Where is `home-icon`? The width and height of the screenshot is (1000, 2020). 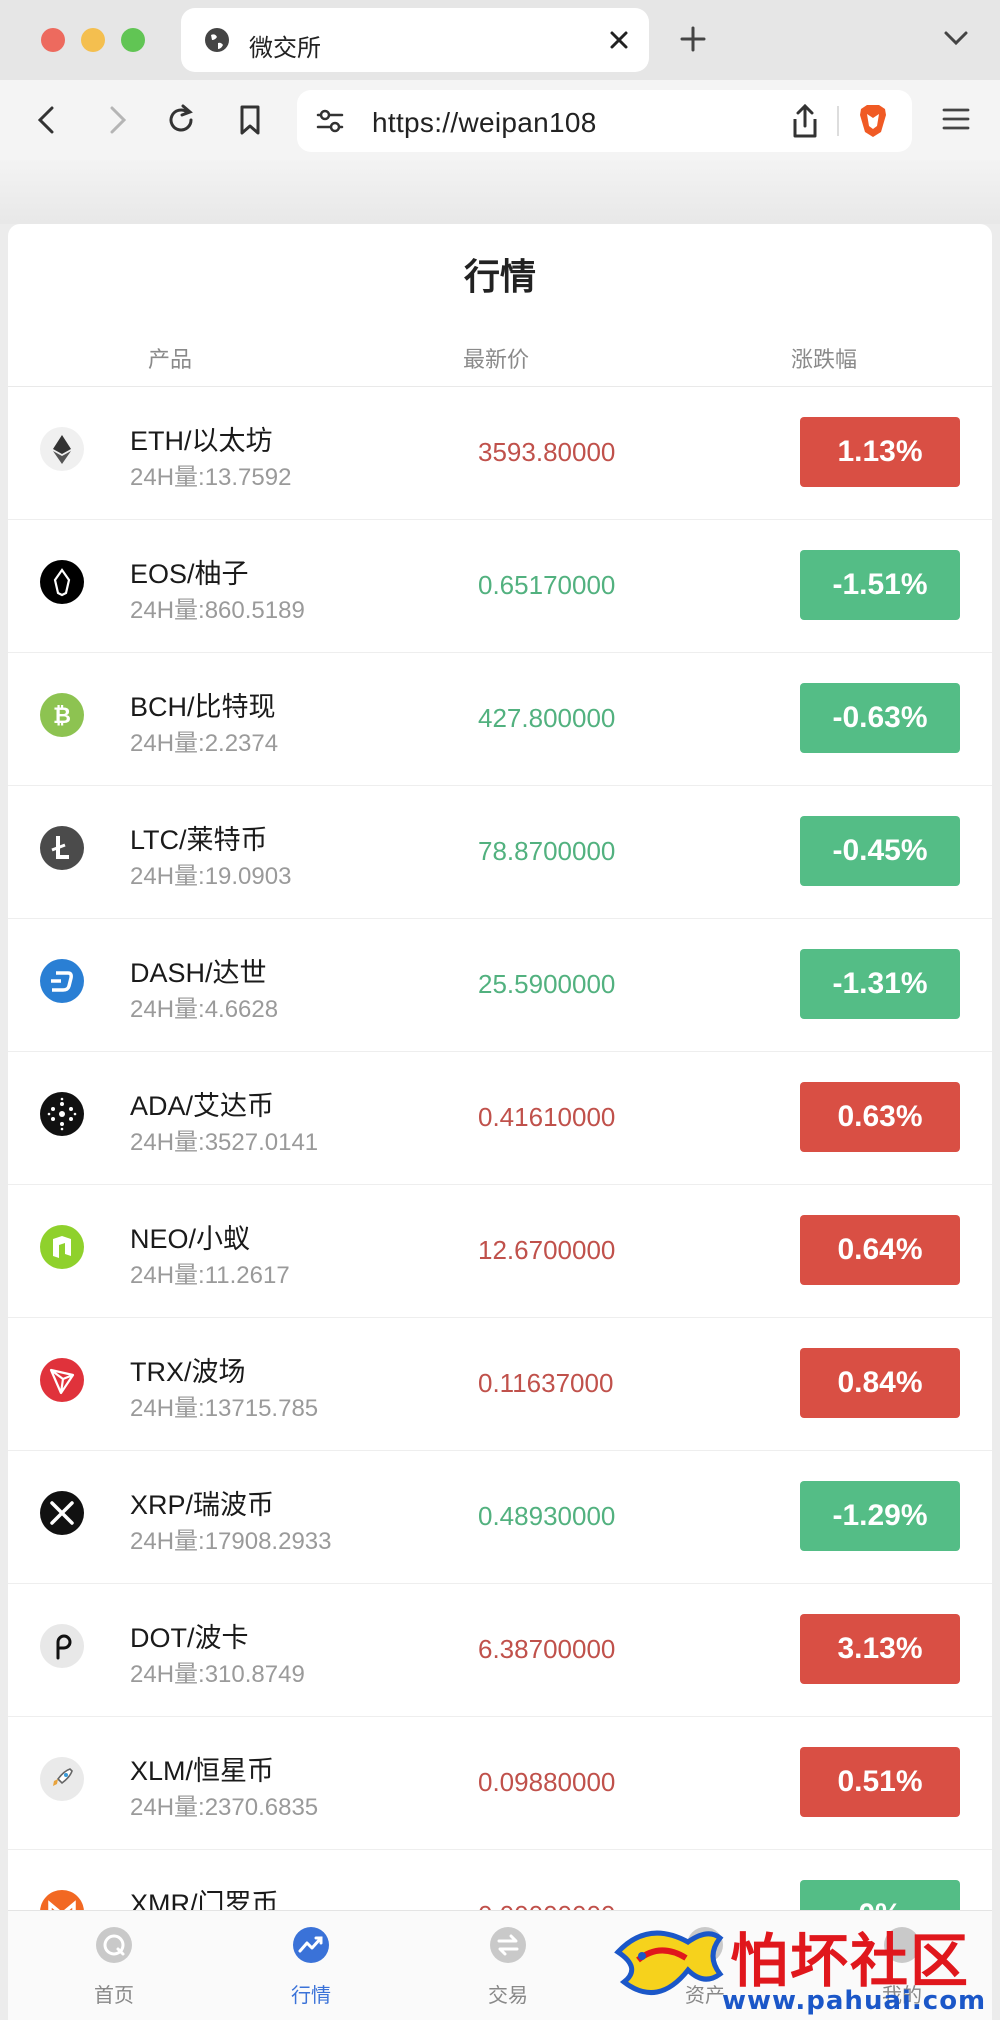
home-icon is located at coordinates (114, 1945).